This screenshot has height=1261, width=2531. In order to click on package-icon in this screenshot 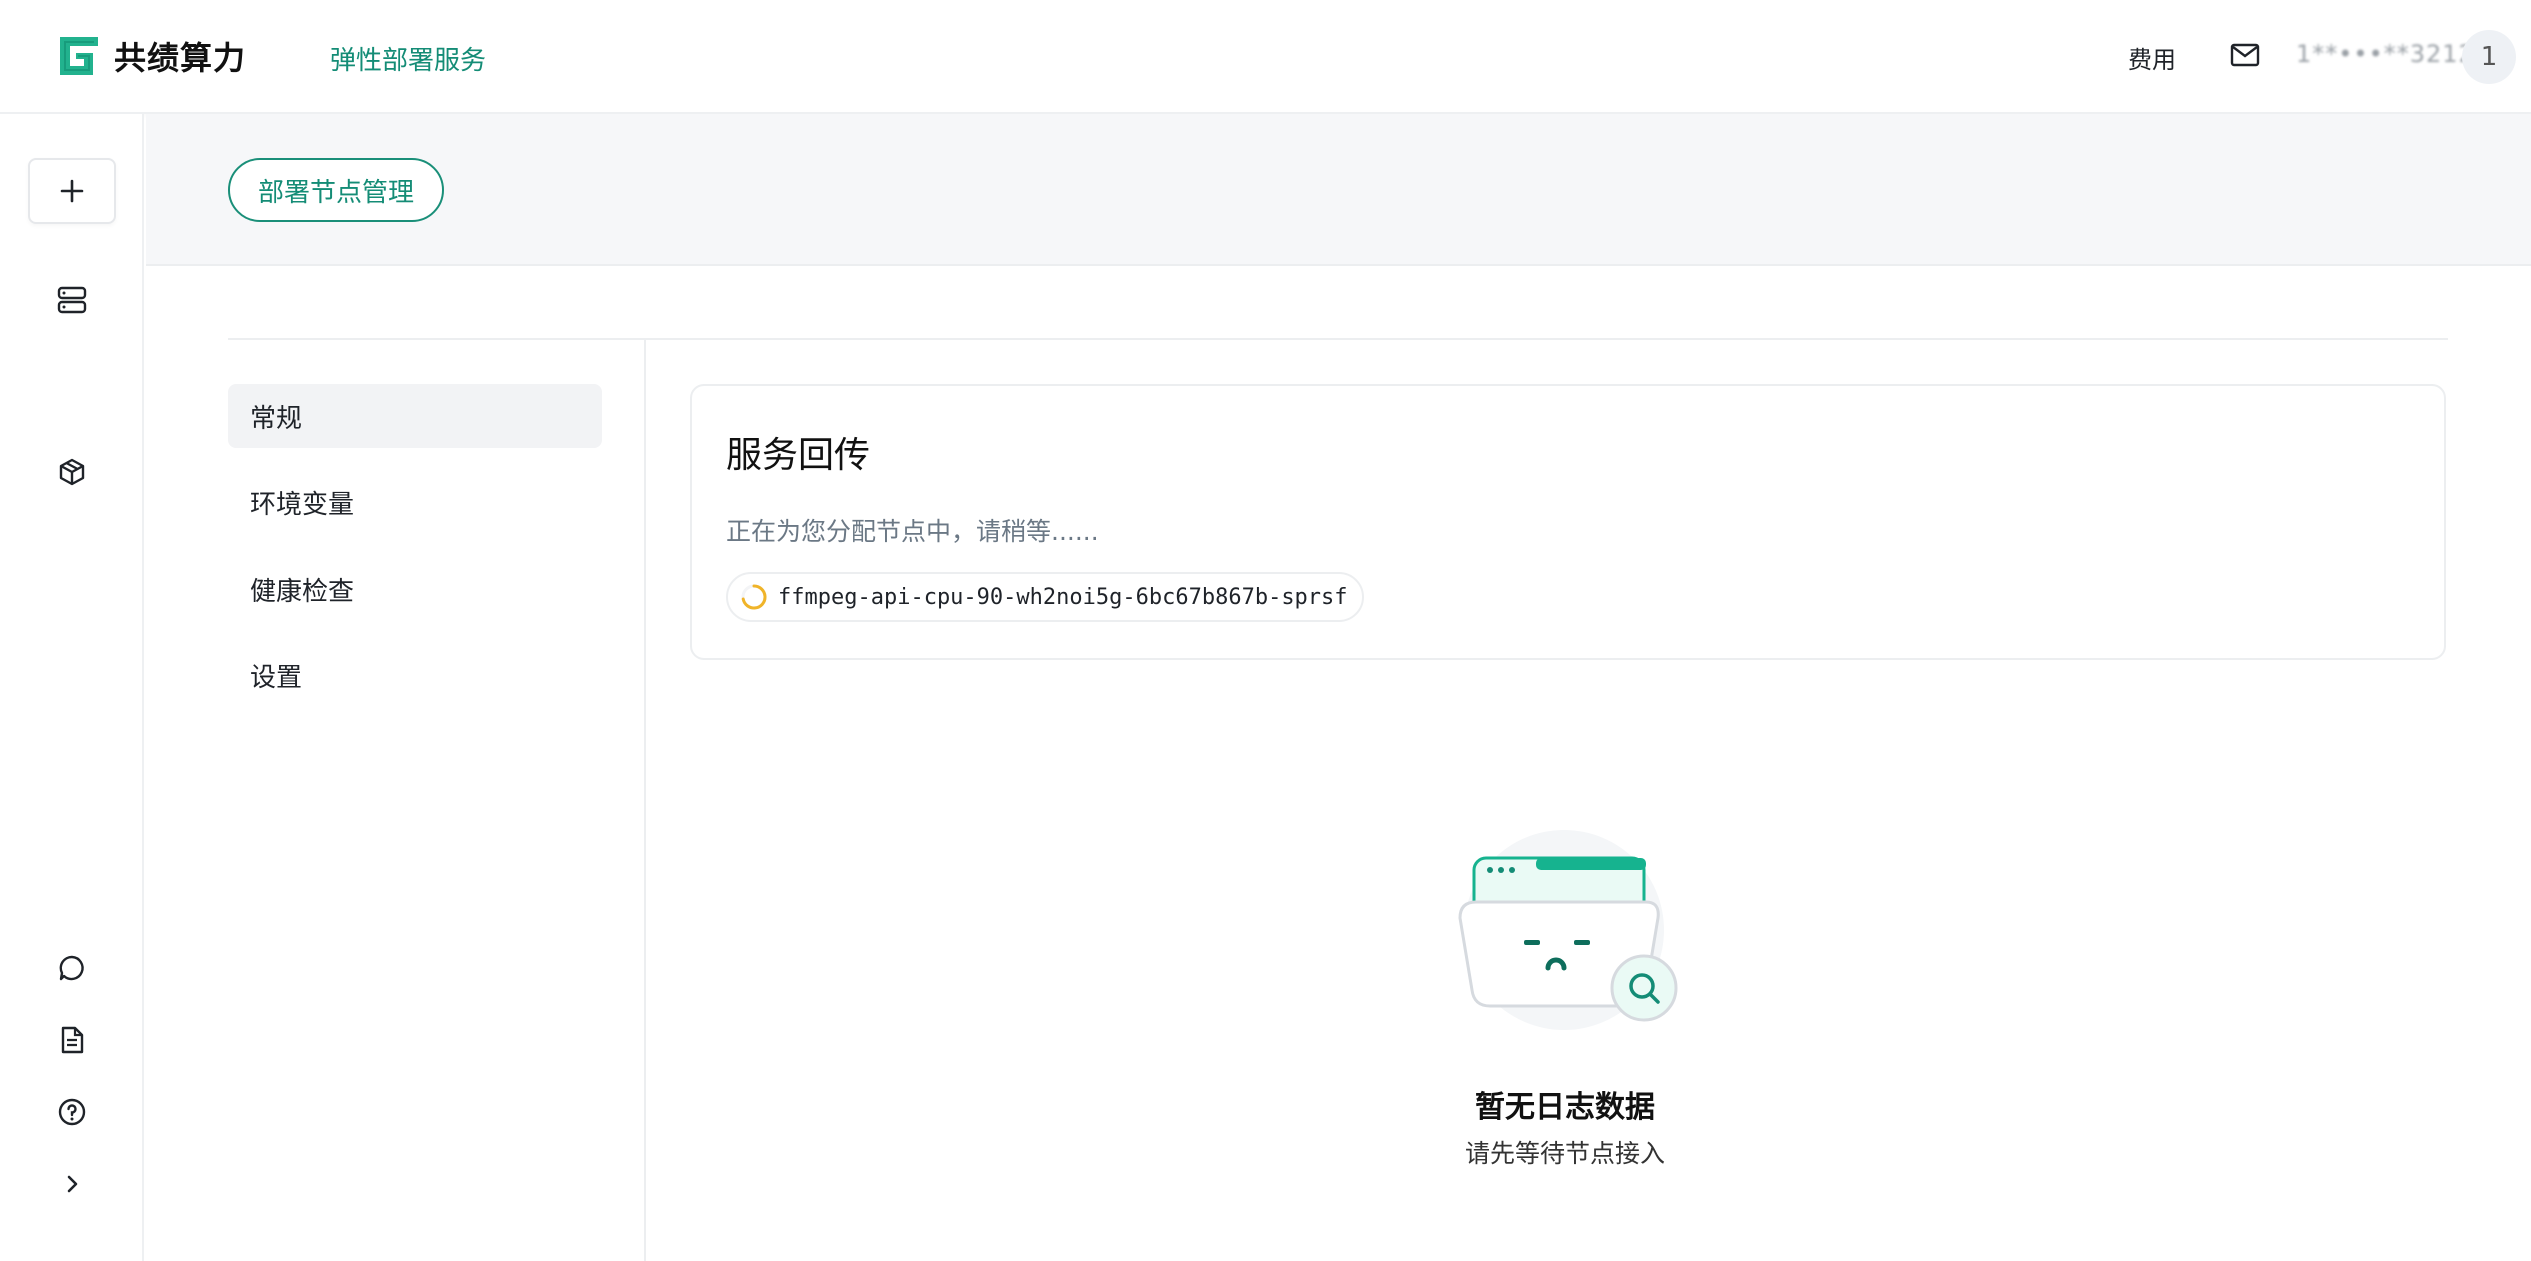, I will do `click(72, 472)`.